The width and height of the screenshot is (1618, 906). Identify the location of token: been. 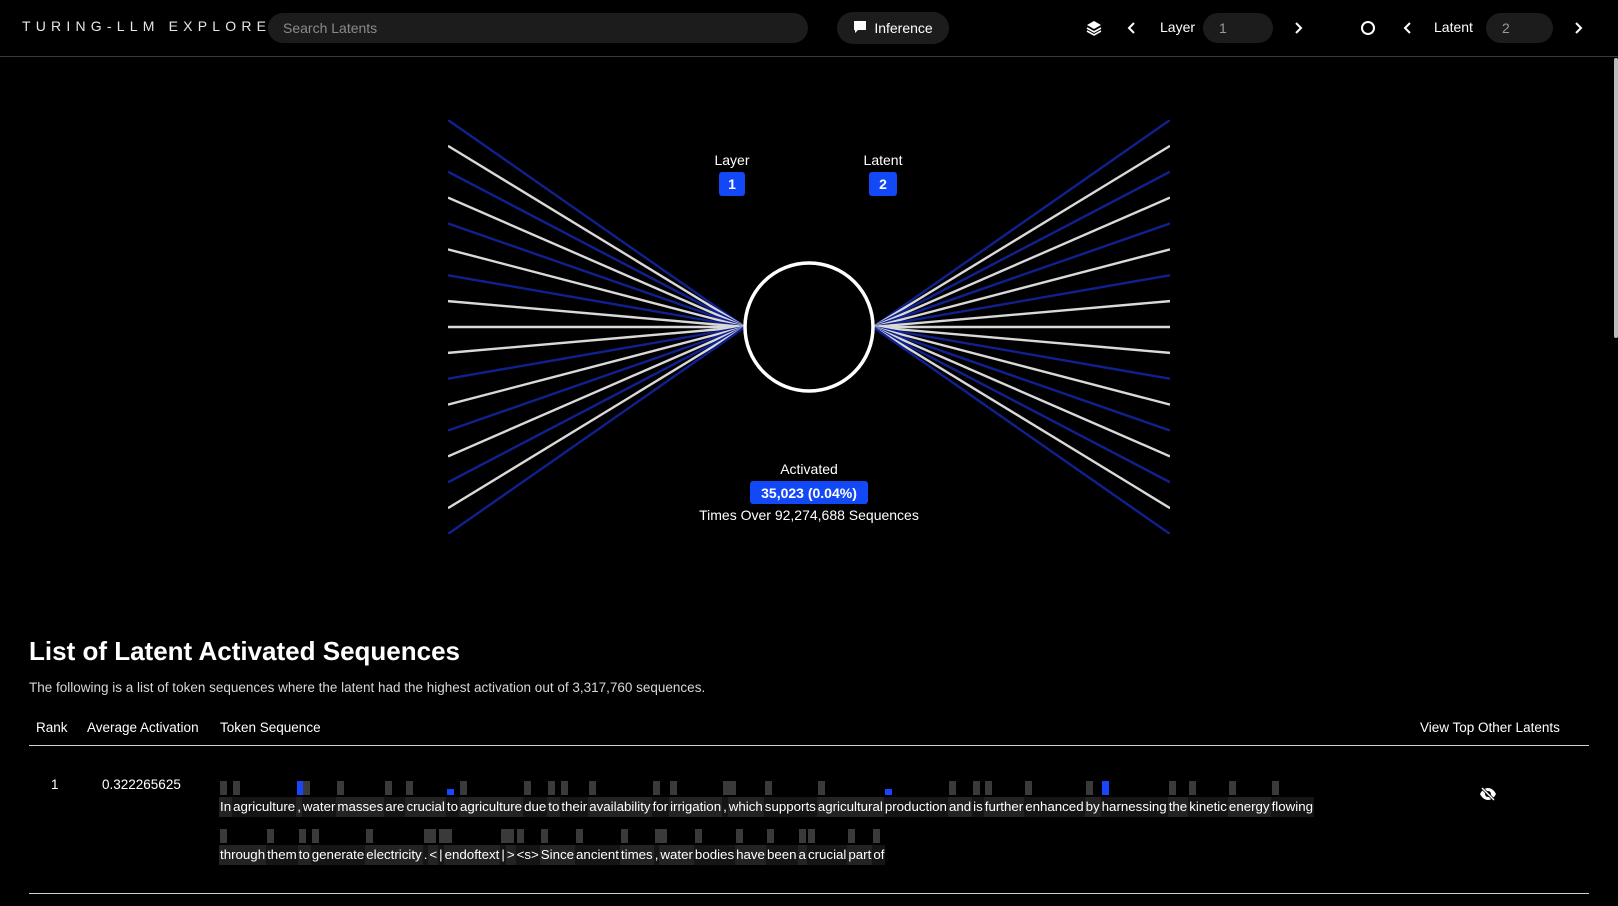
(781, 847).